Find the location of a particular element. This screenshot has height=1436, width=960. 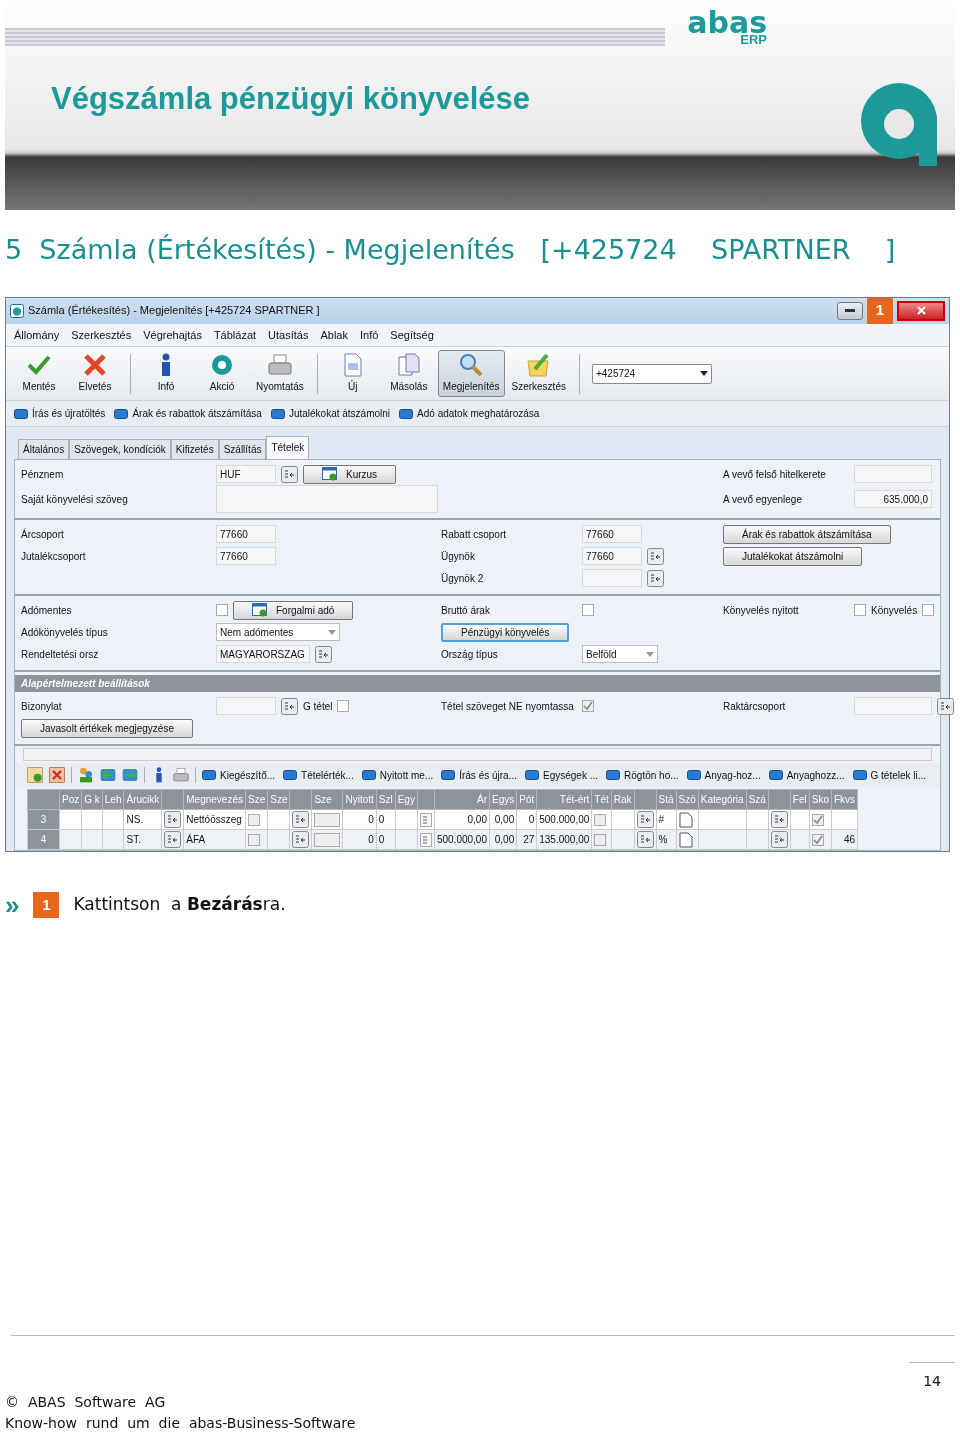

action-link: Árak és rabattok átszámítása is located at coordinates (188, 413).